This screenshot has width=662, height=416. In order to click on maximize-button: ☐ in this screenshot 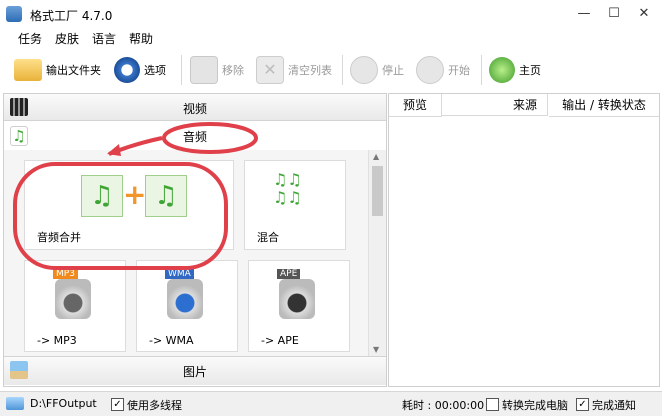, I will do `click(614, 14)`.